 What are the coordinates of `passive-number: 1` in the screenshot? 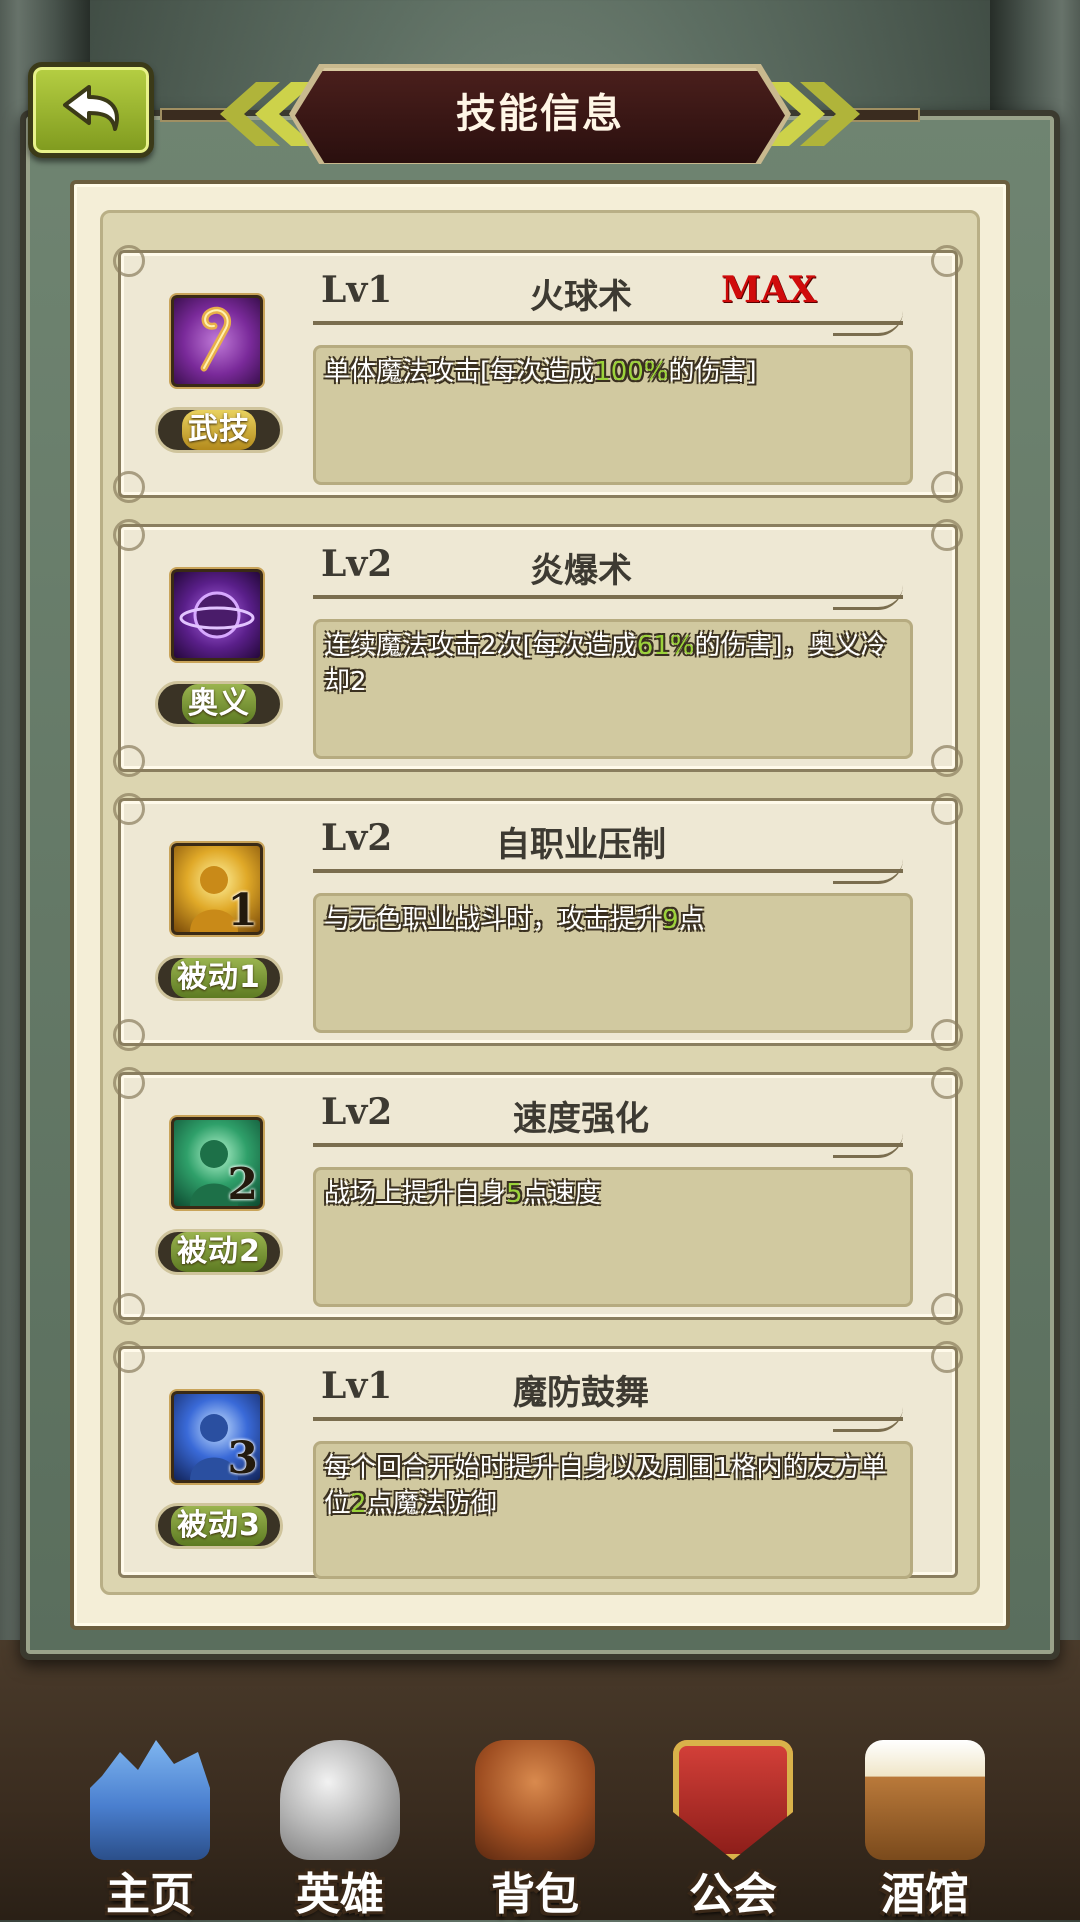 It's located at (242, 910).